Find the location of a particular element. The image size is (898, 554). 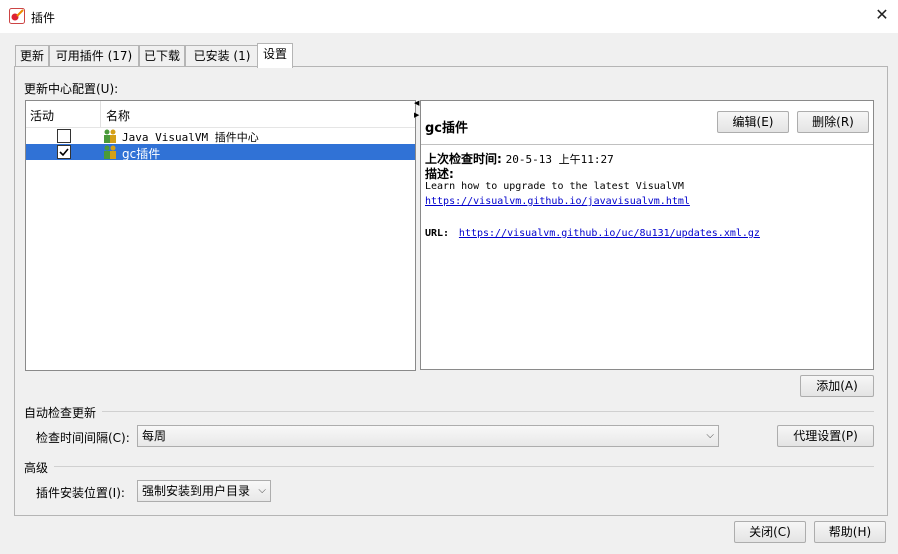

column-header-active: 活动 is located at coordinates (42, 115).